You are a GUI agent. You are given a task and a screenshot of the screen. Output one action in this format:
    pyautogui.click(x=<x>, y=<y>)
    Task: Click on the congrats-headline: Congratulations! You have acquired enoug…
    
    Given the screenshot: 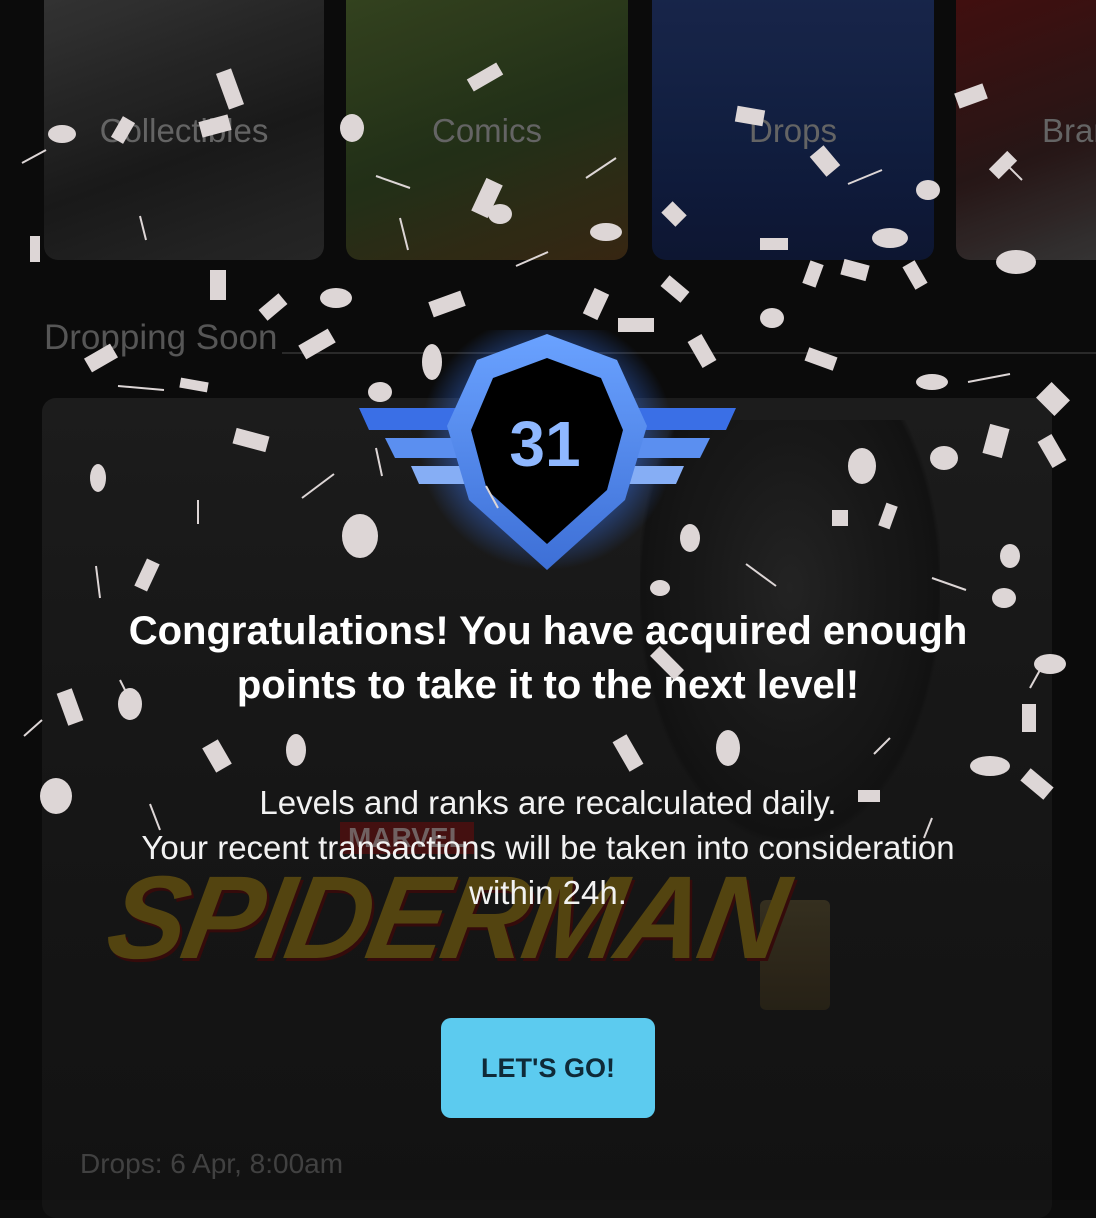 What is the action you would take?
    pyautogui.click(x=548, y=658)
    